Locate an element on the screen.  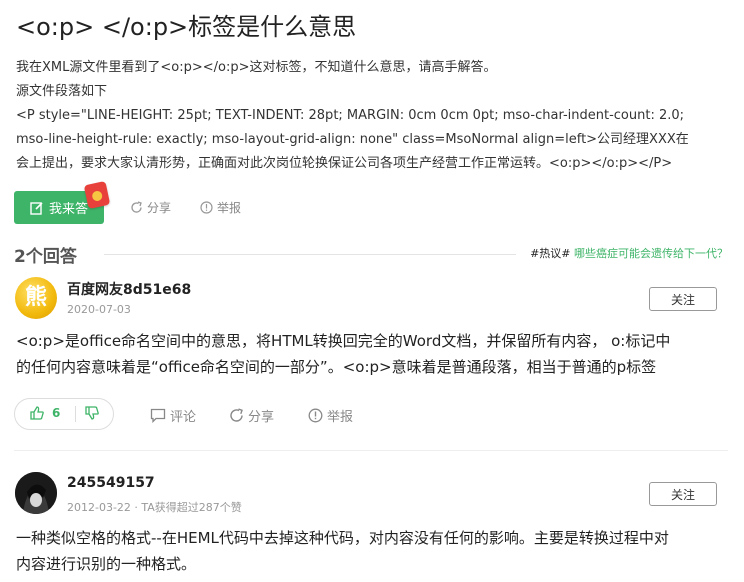
edit-icon is located at coordinates (37, 208).